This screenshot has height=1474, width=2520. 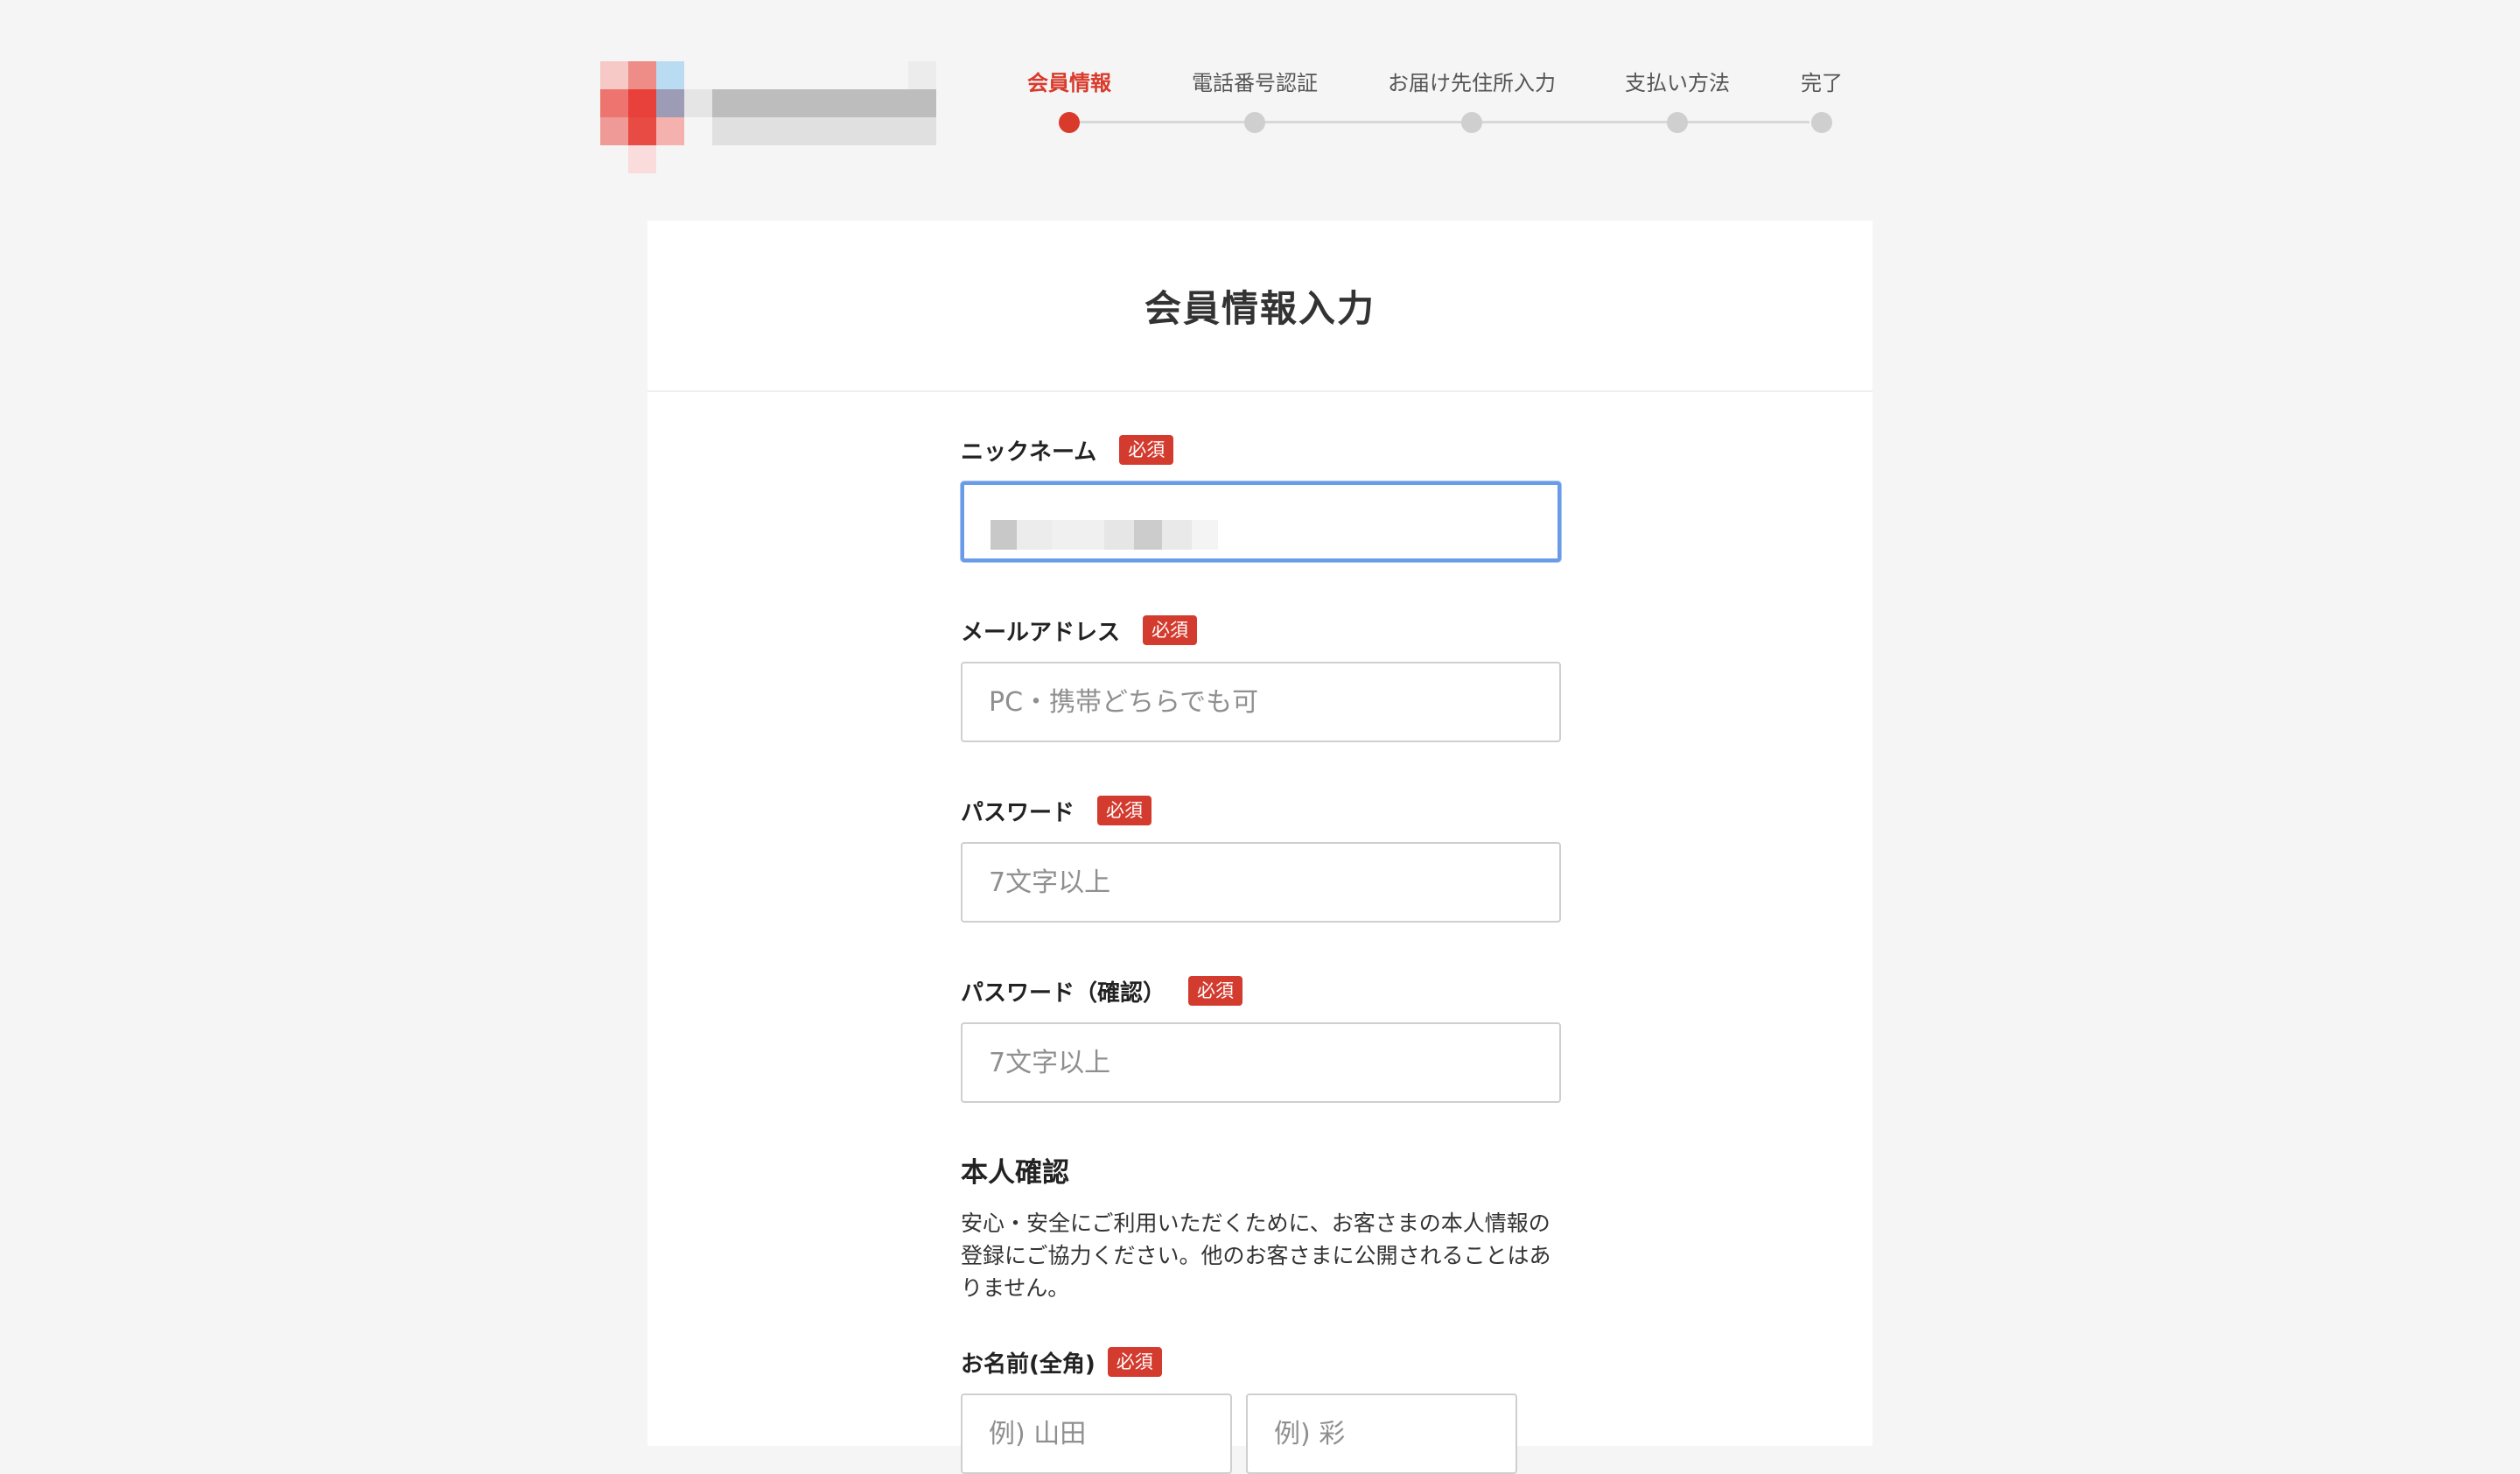 I want to click on password-confirm-field-group: パスワード（確認） 必須, so click(x=1262, y=1037).